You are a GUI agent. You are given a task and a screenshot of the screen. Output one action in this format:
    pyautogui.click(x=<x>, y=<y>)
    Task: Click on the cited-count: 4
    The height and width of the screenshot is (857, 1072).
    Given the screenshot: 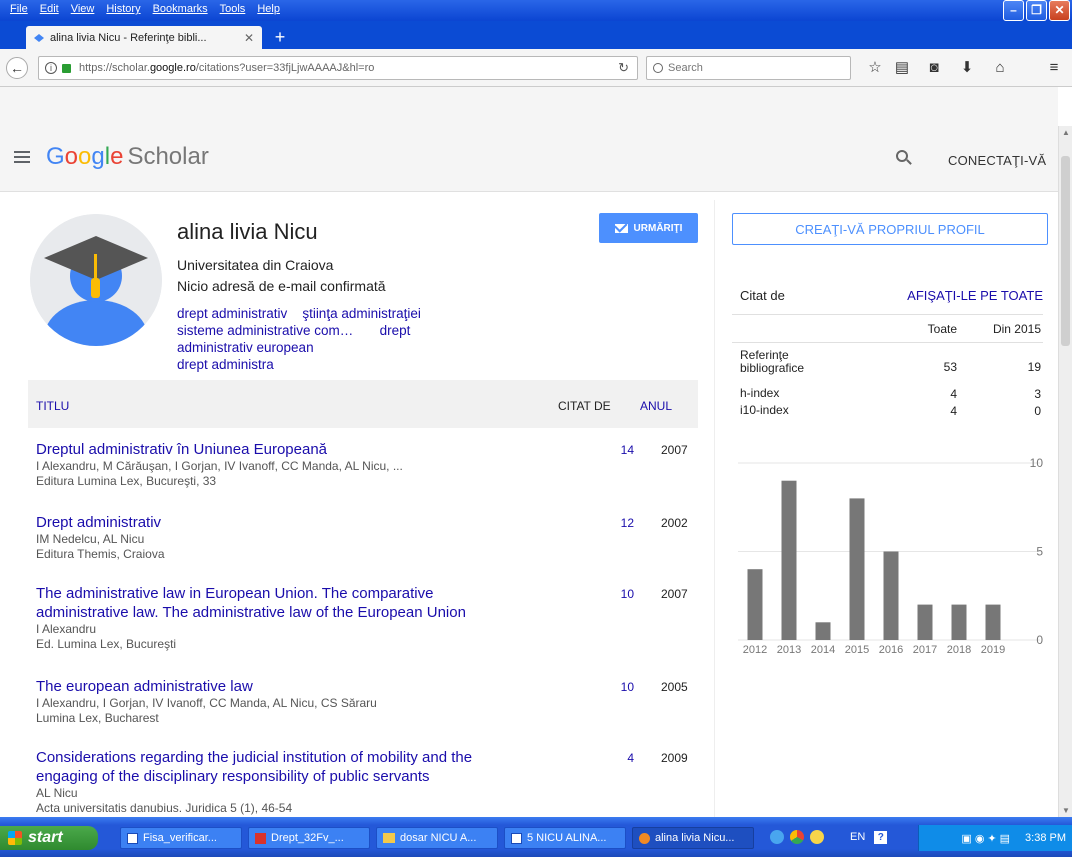 What is the action you would take?
    pyautogui.click(x=624, y=758)
    